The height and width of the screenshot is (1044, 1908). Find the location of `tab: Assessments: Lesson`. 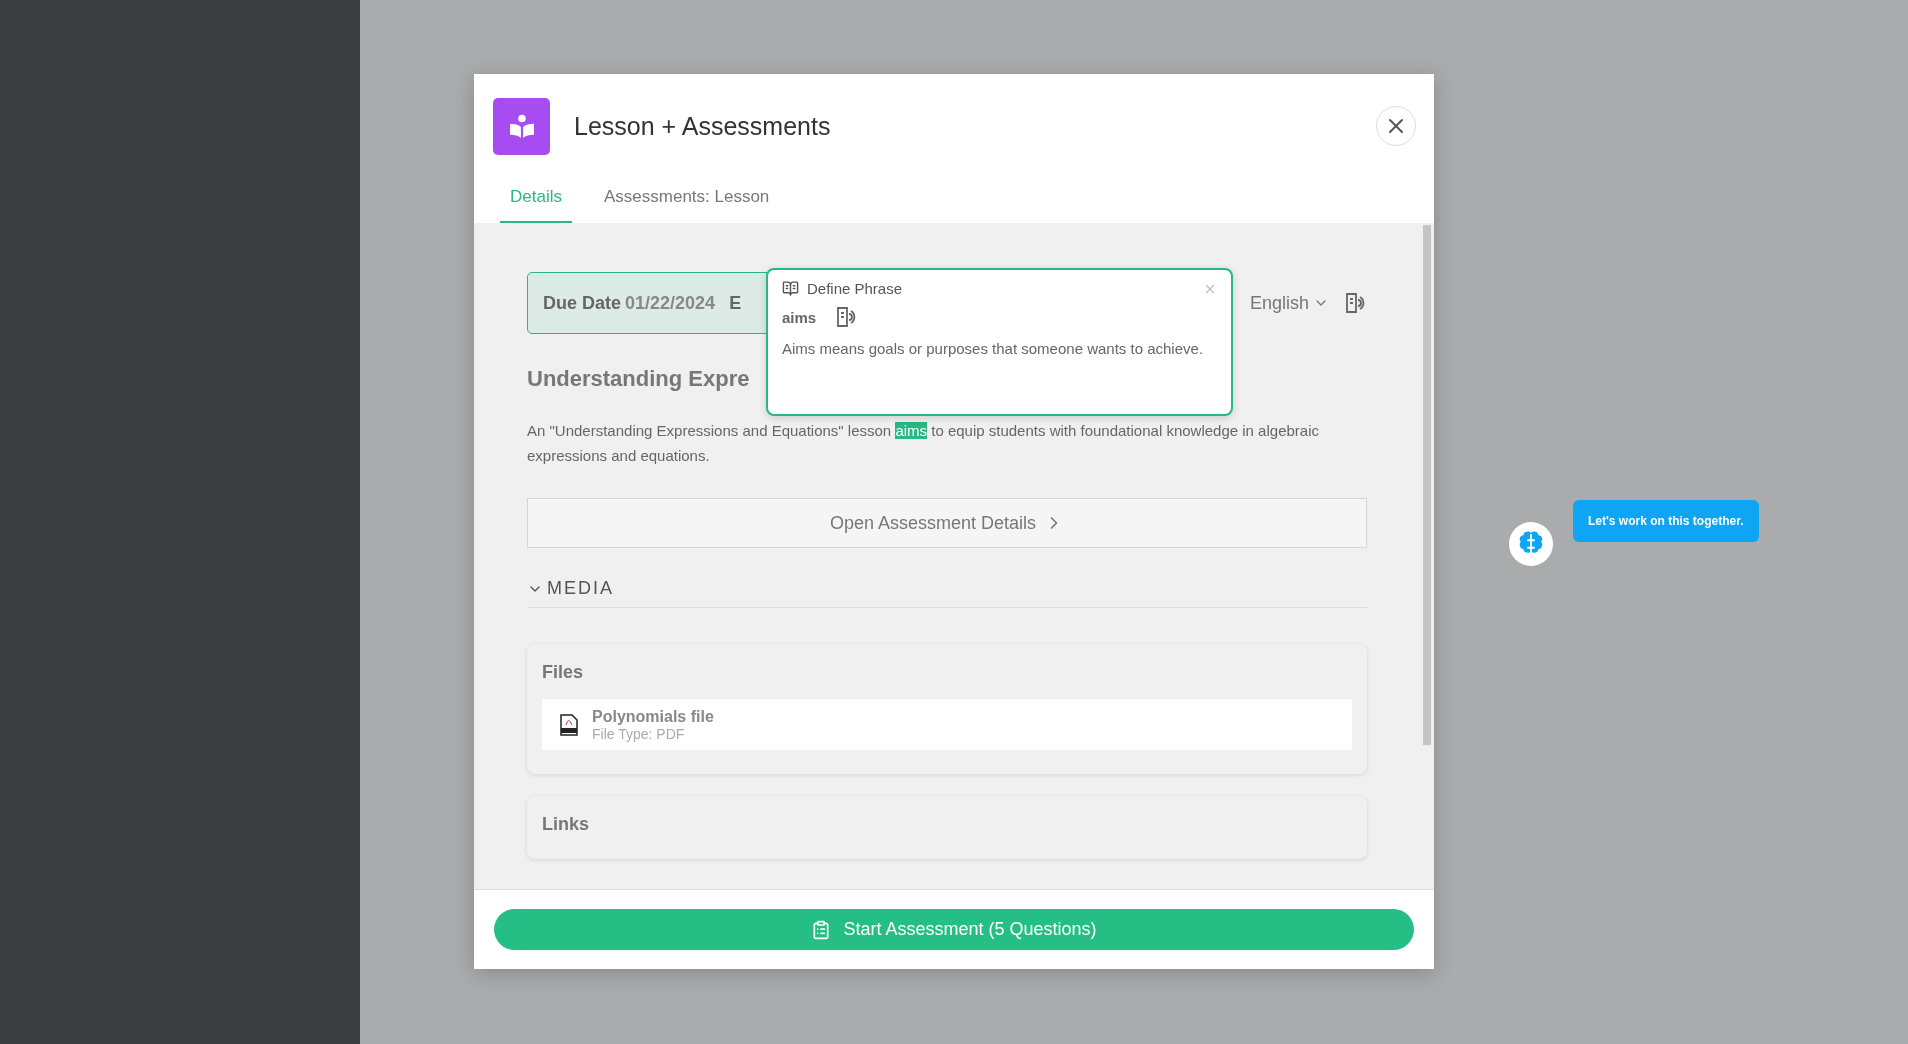

tab: Assessments: Lesson is located at coordinates (686, 201).